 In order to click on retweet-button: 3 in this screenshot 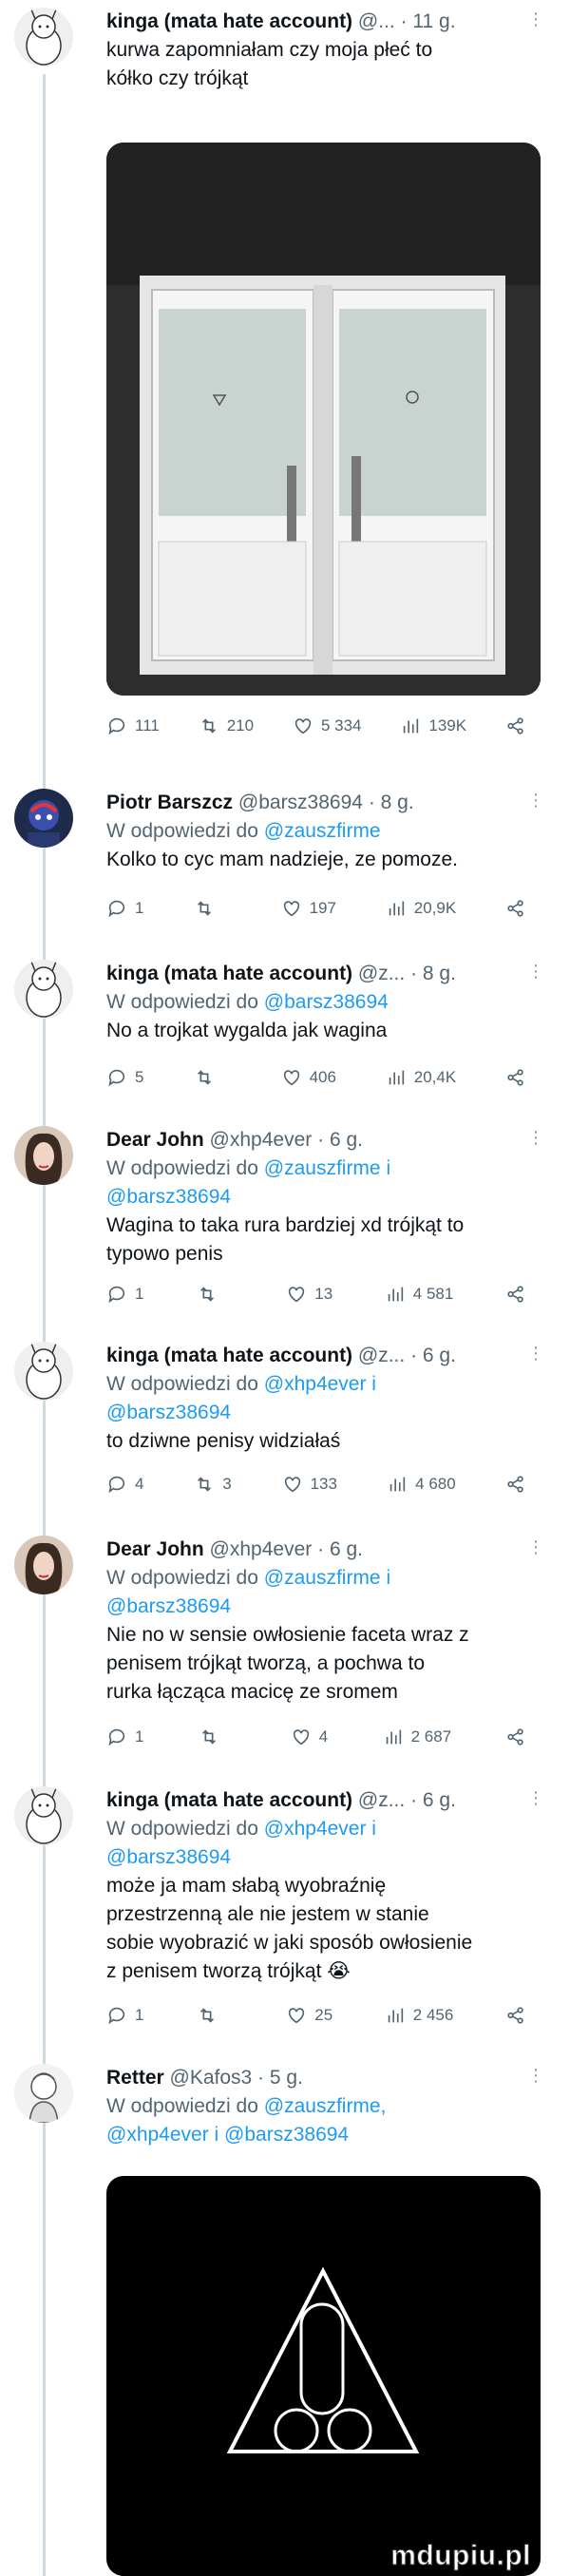, I will do `click(213, 1484)`.